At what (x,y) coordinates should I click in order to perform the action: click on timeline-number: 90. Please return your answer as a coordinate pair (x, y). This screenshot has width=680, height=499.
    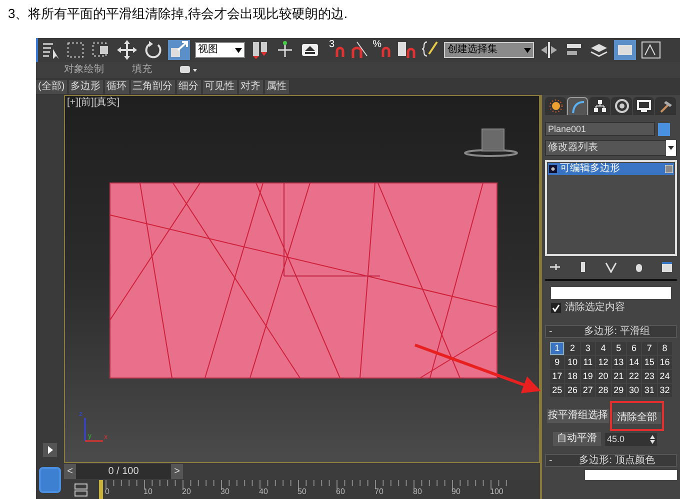
    Looking at the image, I should click on (456, 492).